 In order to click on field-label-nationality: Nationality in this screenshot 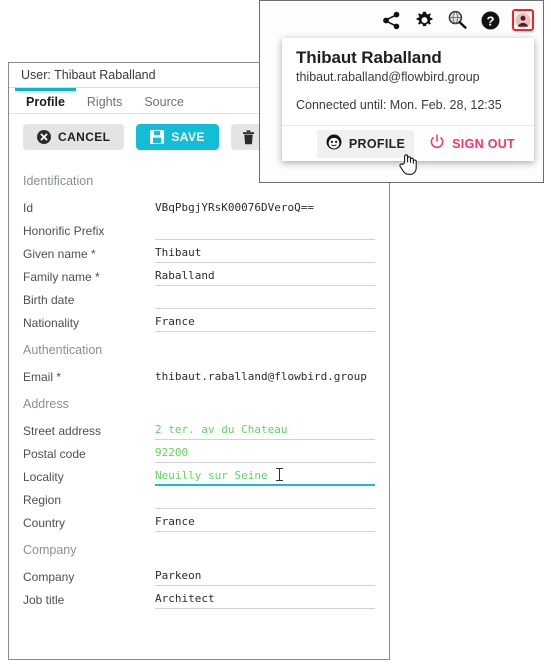, I will do `click(51, 323)`.